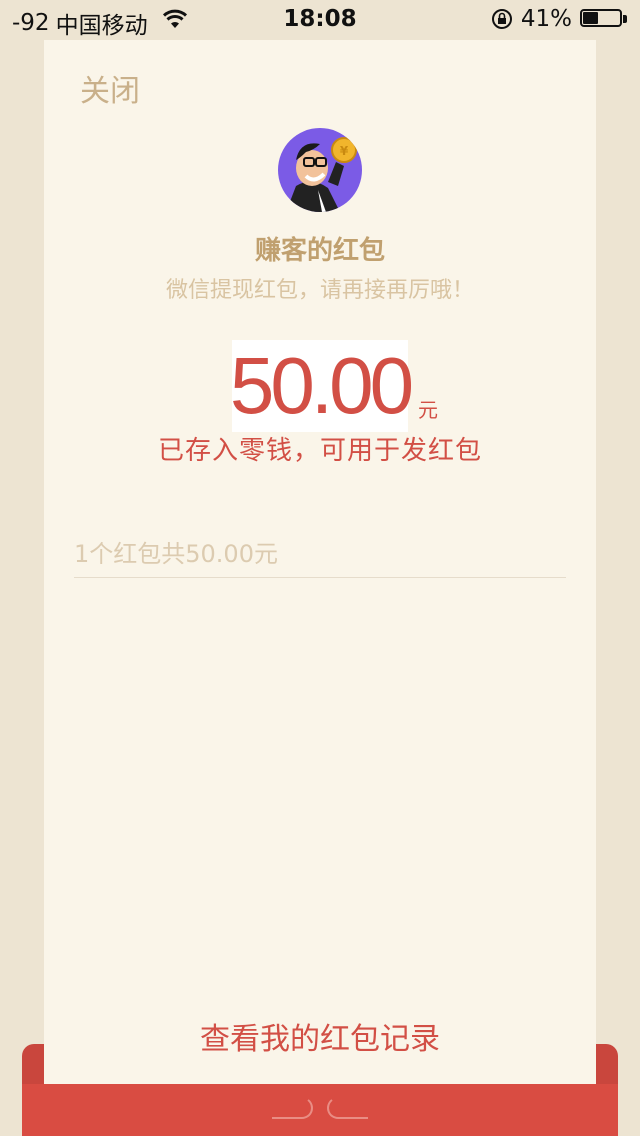 The image size is (640, 1136). I want to click on sender-name: 赚客的红包, so click(319, 251).